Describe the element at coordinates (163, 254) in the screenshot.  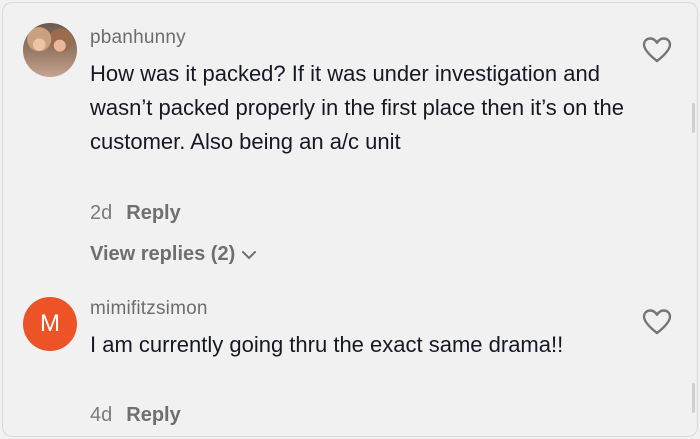
I see `view-replies-label: View replies (2)` at that location.